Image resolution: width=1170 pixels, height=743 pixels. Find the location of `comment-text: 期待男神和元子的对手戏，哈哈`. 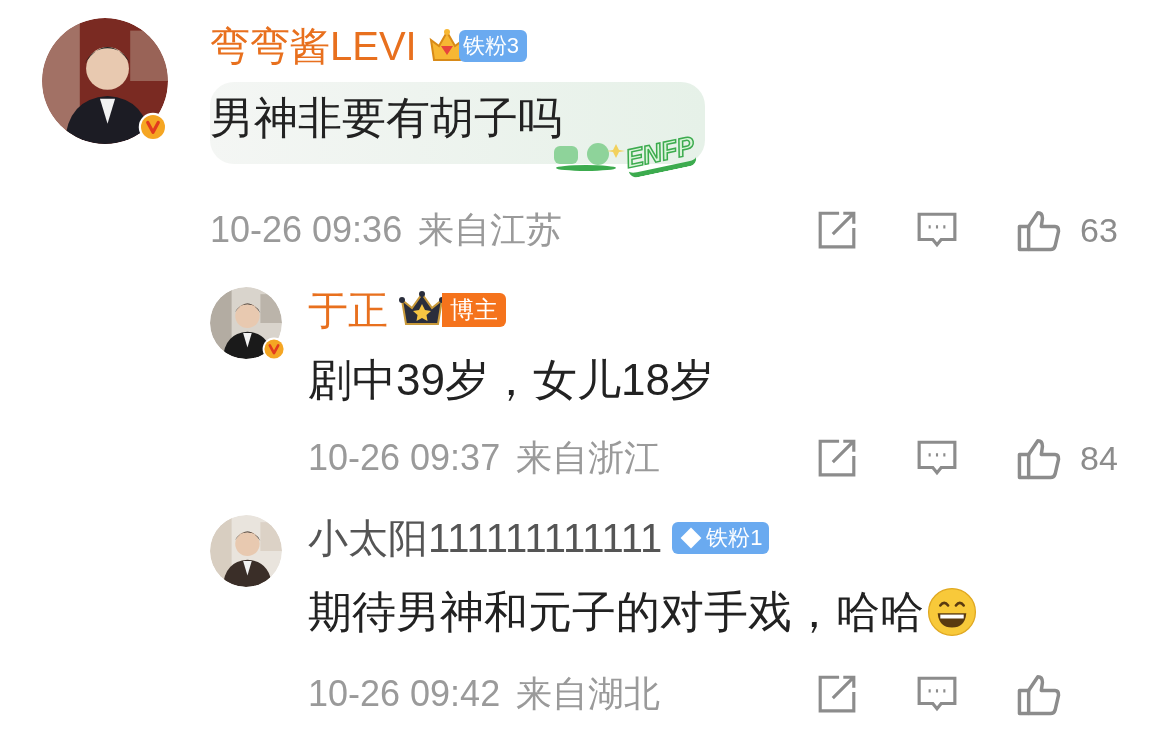

comment-text: 期待男神和元子的对手戏，哈哈 is located at coordinates (616, 612).